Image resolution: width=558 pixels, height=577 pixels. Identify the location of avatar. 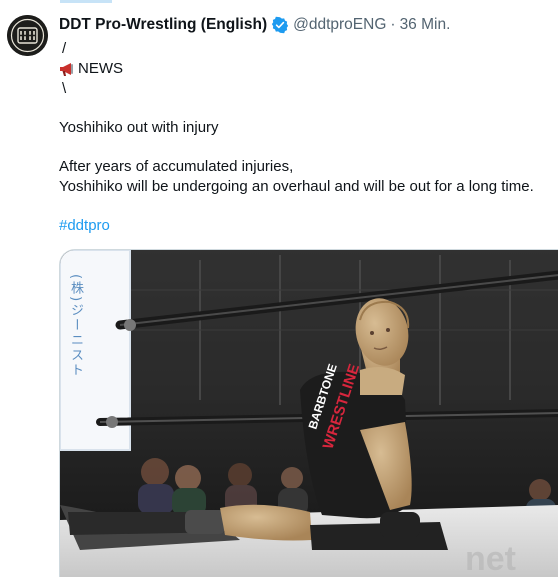
(27, 35).